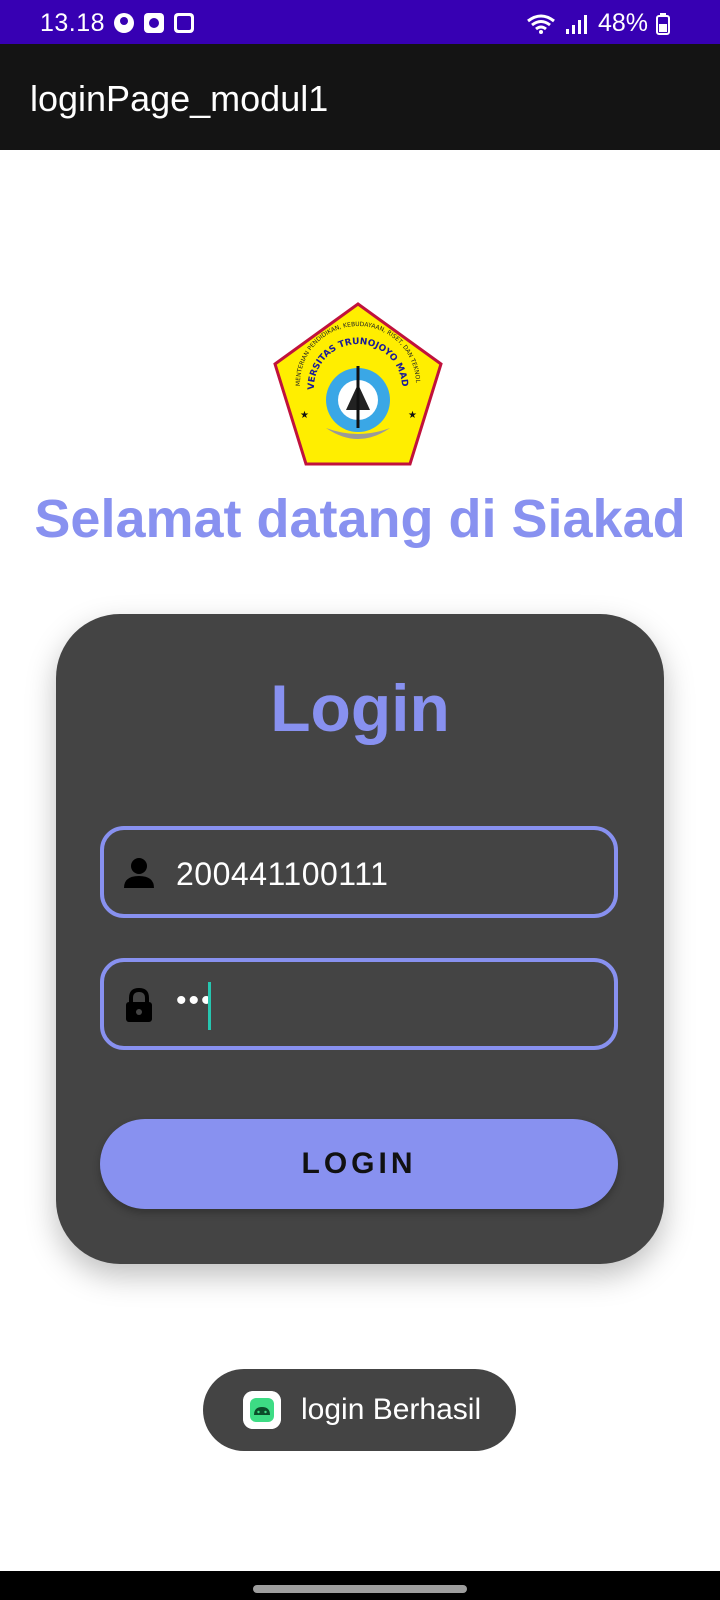 The height and width of the screenshot is (1600, 720). I want to click on welcome-heading: Selamat datang di Siakad, so click(360, 519).